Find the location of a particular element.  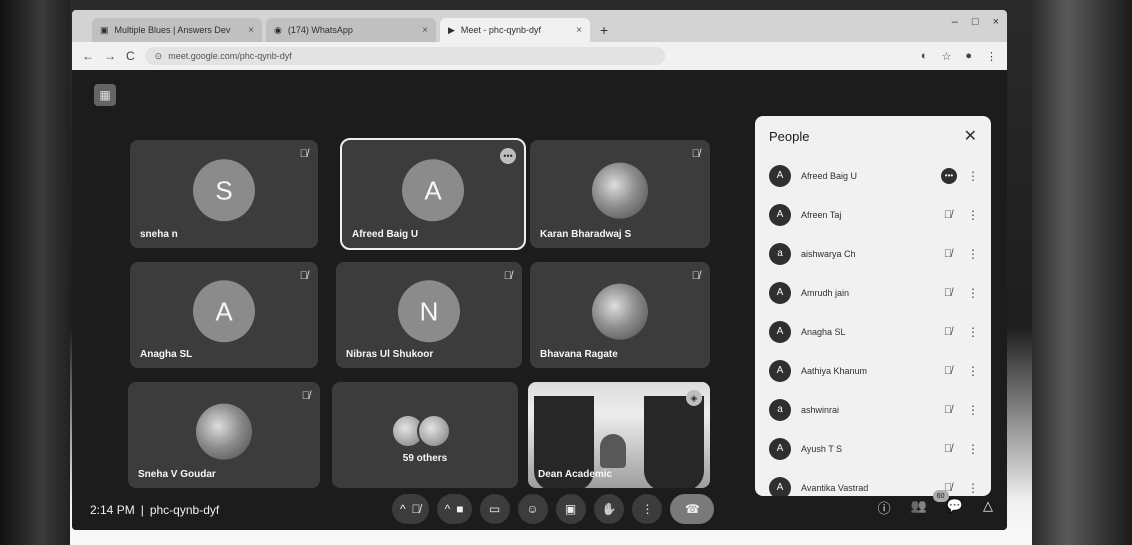

participant-row: A Anagha SL 🎙̸ ⋮ is located at coordinates (873, 331).